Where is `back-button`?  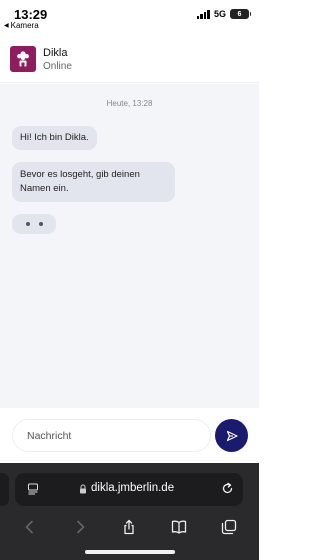
back-button is located at coordinates (30, 527).